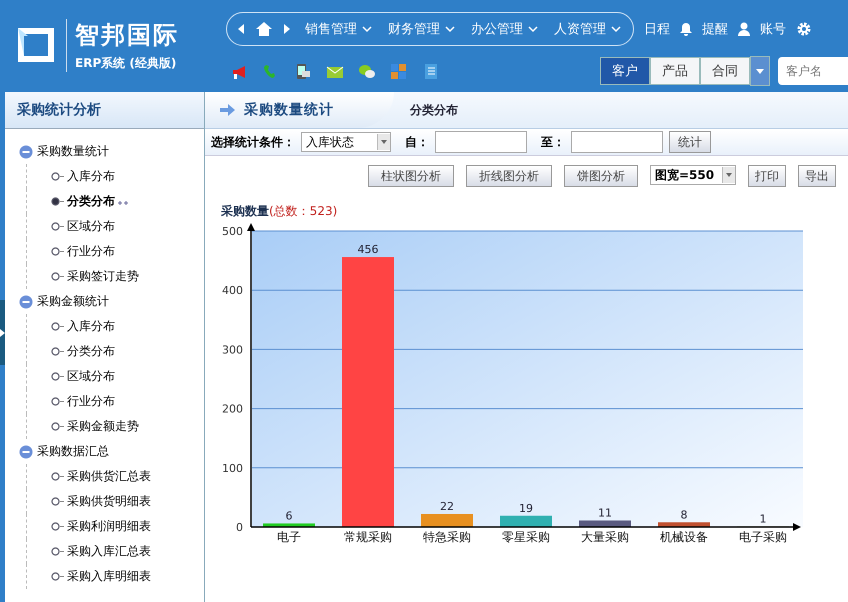  I want to click on x-tick-label: 机械设备, so click(684, 537).